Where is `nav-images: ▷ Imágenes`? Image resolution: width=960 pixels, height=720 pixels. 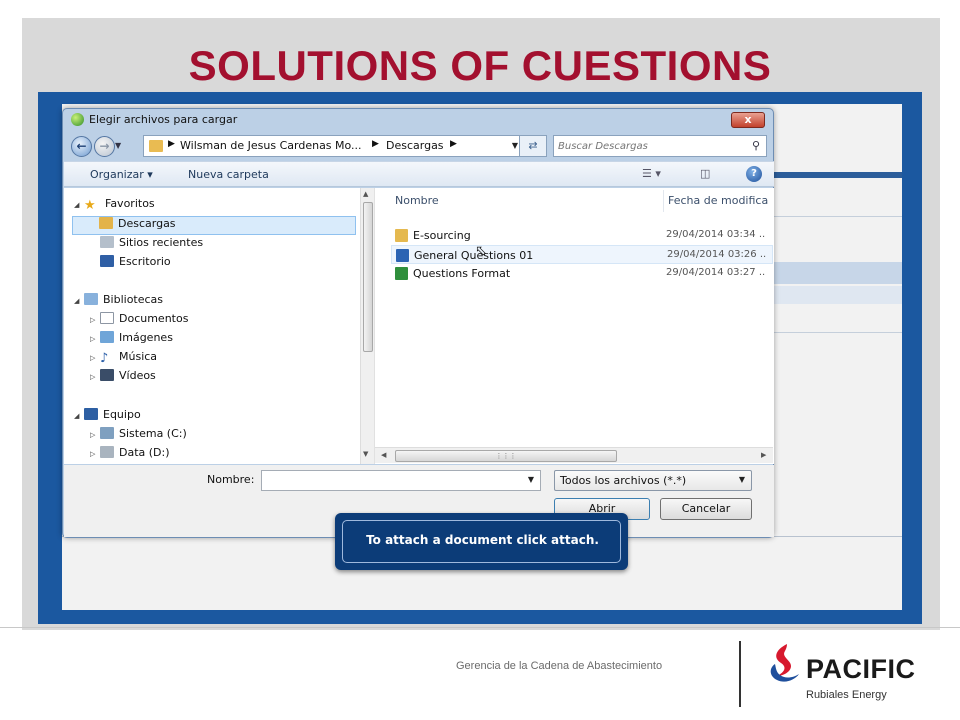 nav-images: ▷ Imágenes is located at coordinates (131, 340).